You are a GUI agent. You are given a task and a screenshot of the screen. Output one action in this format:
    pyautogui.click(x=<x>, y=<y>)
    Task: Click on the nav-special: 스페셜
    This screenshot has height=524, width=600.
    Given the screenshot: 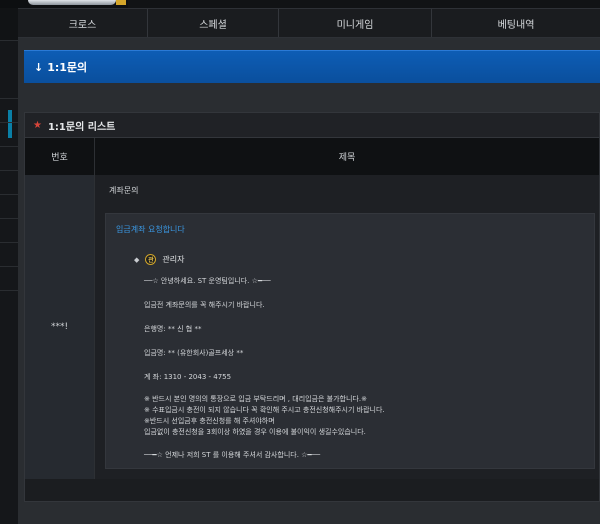 What is the action you would take?
    pyautogui.click(x=213, y=23)
    